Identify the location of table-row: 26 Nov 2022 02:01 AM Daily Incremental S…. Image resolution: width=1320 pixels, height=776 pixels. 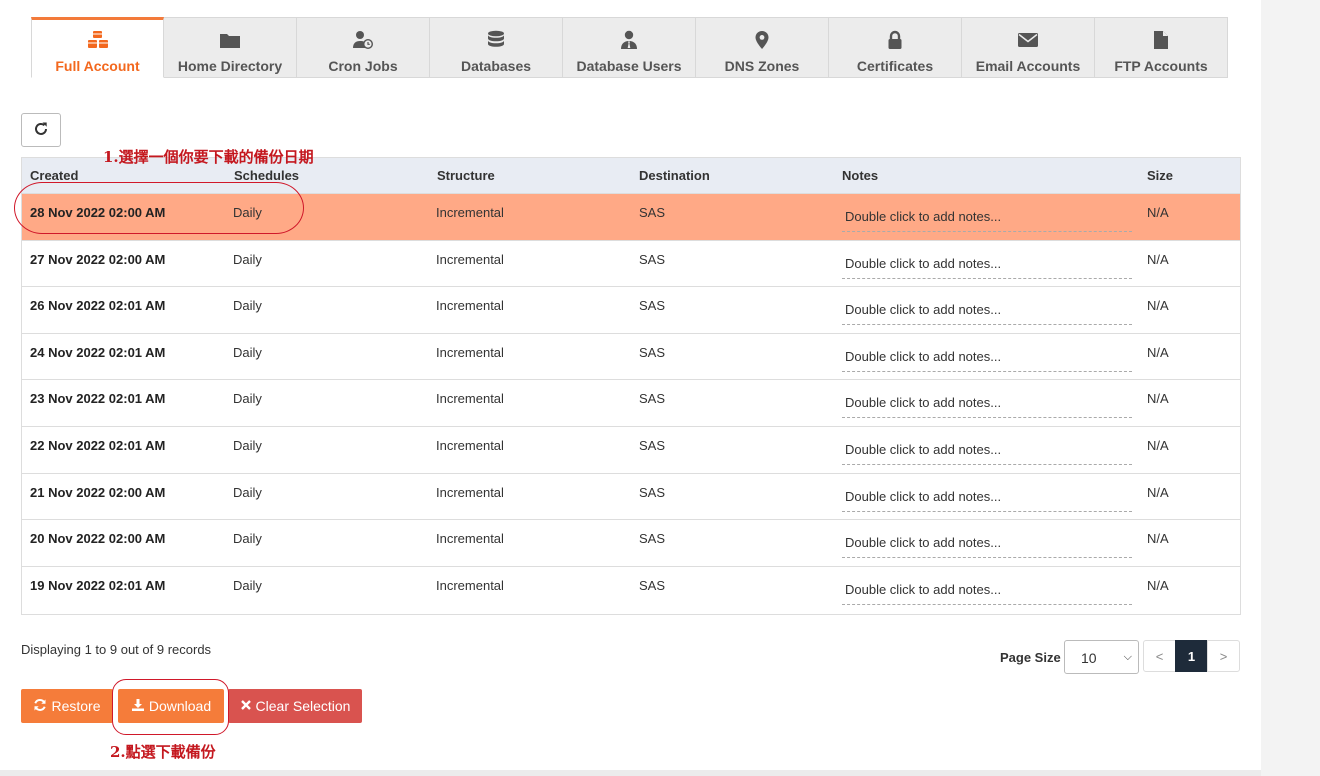
(631, 310).